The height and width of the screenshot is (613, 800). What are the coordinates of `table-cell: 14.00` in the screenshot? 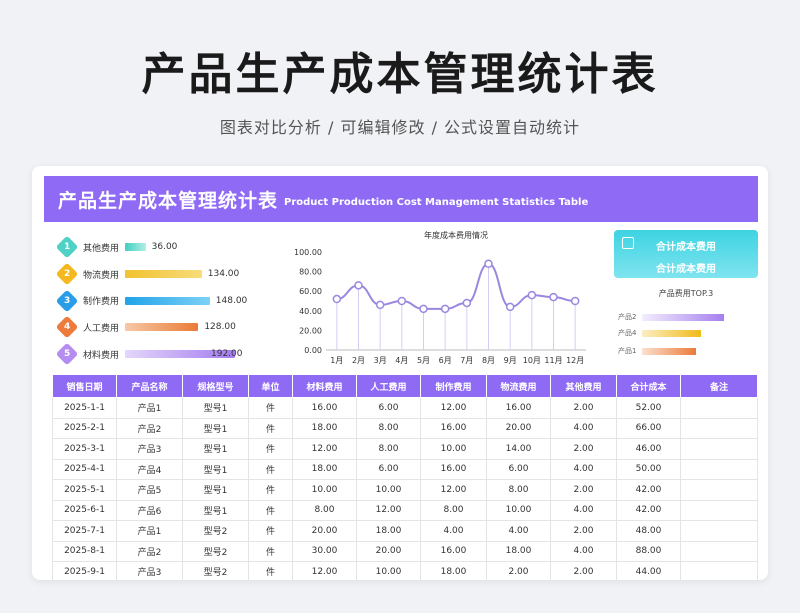 It's located at (518, 449).